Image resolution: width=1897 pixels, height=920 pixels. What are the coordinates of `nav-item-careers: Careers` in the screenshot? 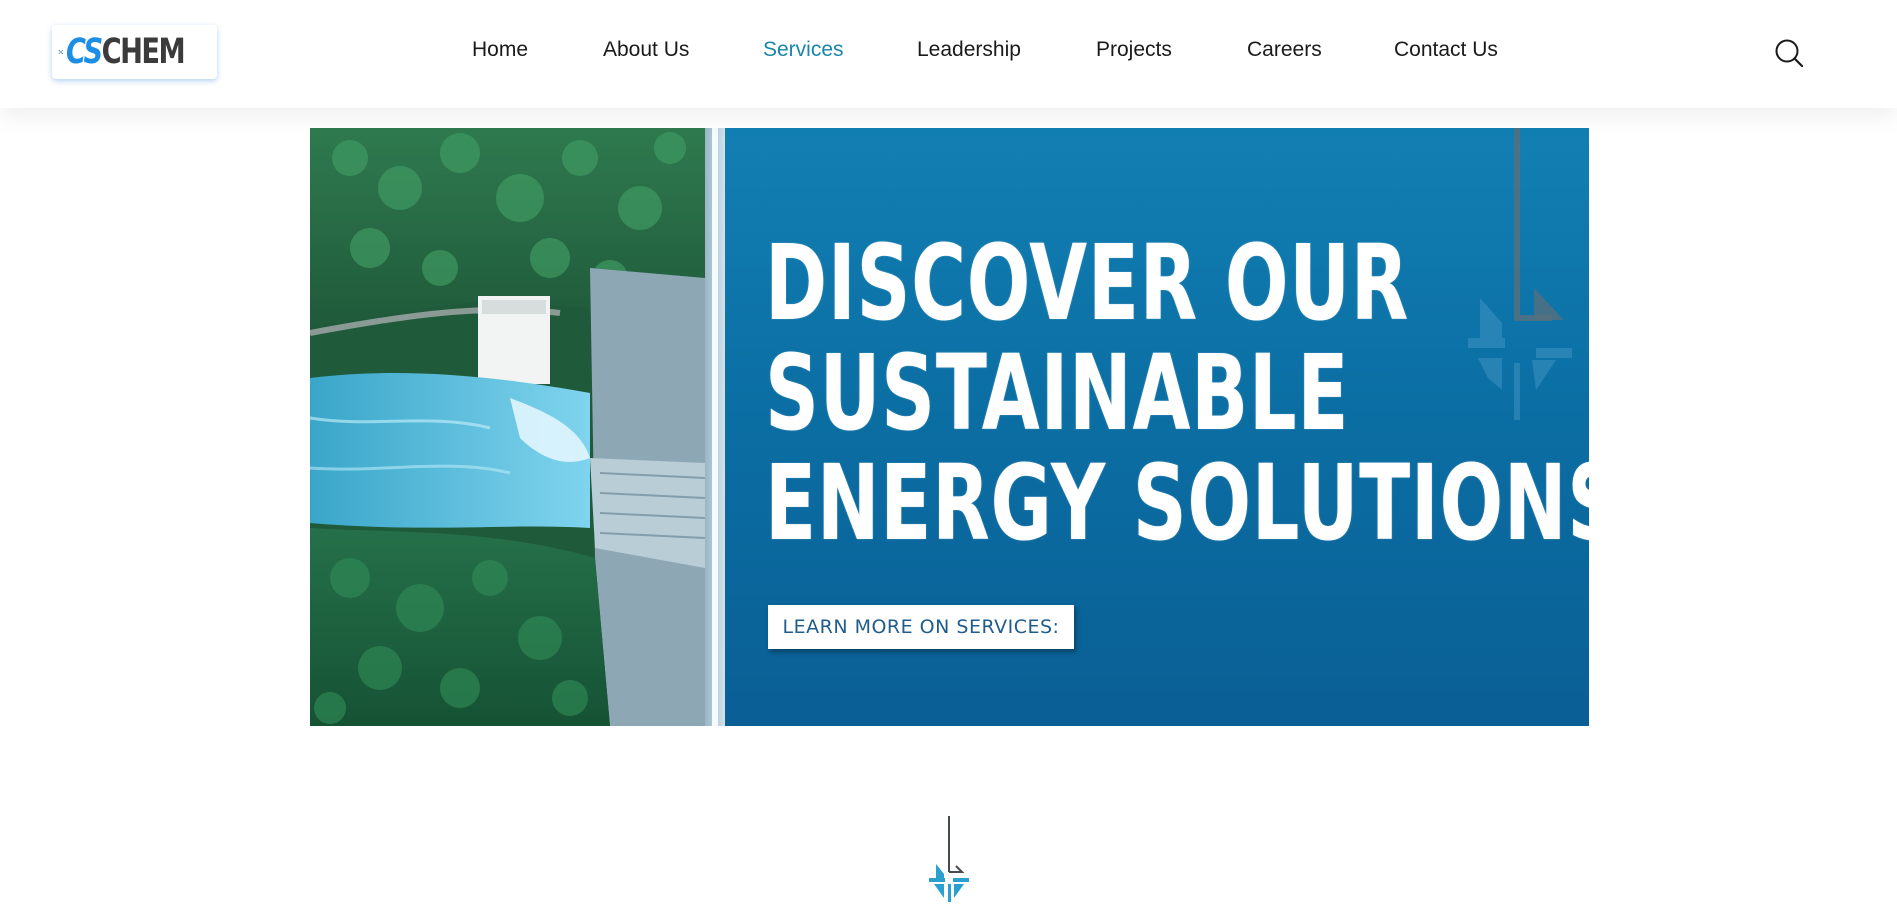 It's located at (1284, 50).